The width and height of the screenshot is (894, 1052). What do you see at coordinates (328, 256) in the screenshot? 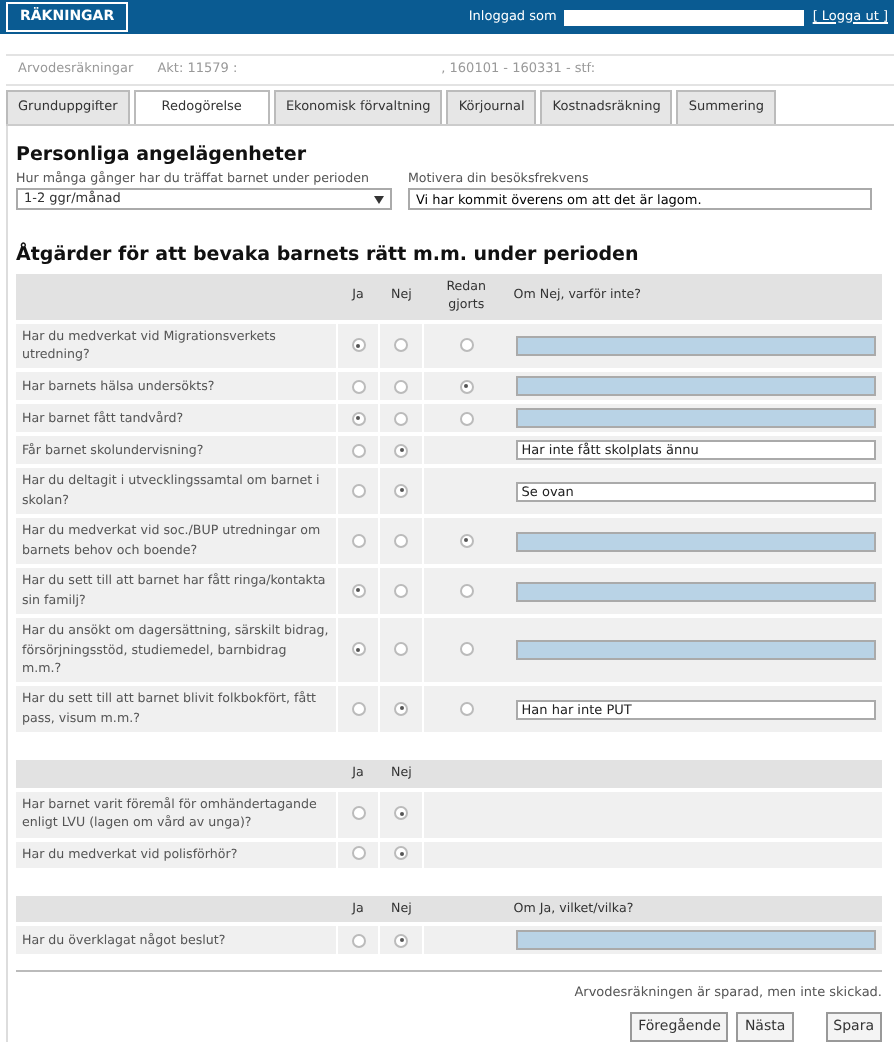
I see `section-heading: Åtgärder för att bevaka barnets rätt m.m. under perioden` at bounding box center [328, 256].